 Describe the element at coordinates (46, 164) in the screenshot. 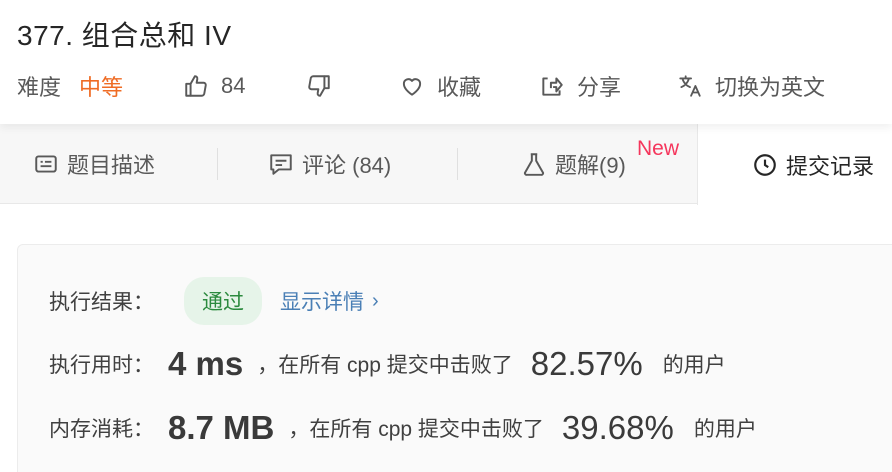

I see `description-icon` at that location.